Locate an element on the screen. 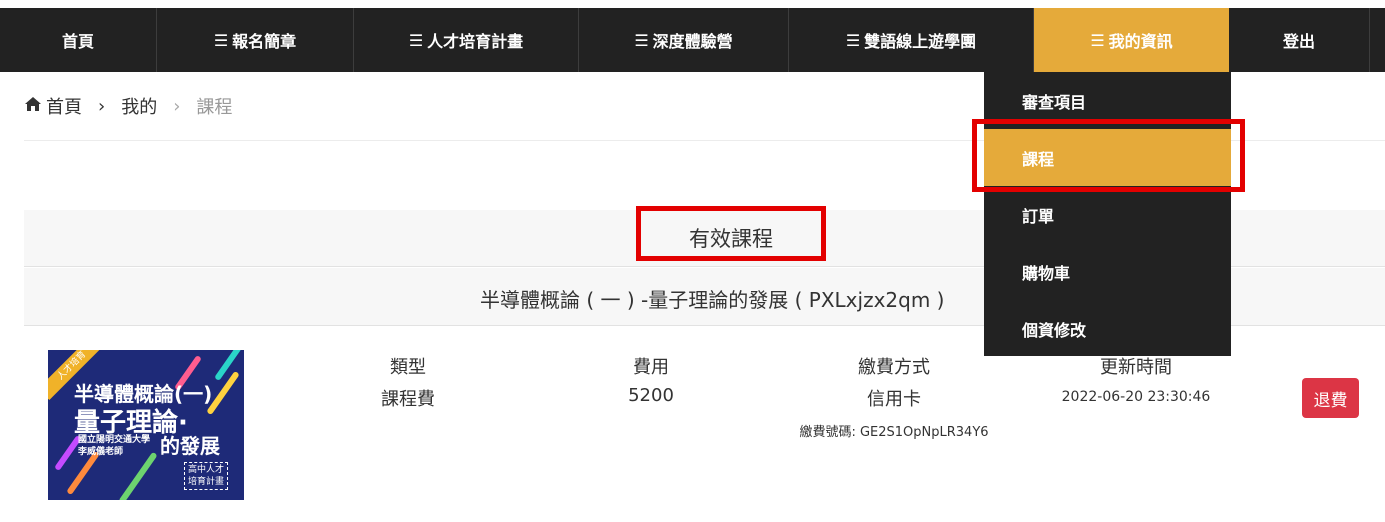 This screenshot has width=1385, height=522. dropdown-item-label: 審查項目 is located at coordinates (1054, 102).